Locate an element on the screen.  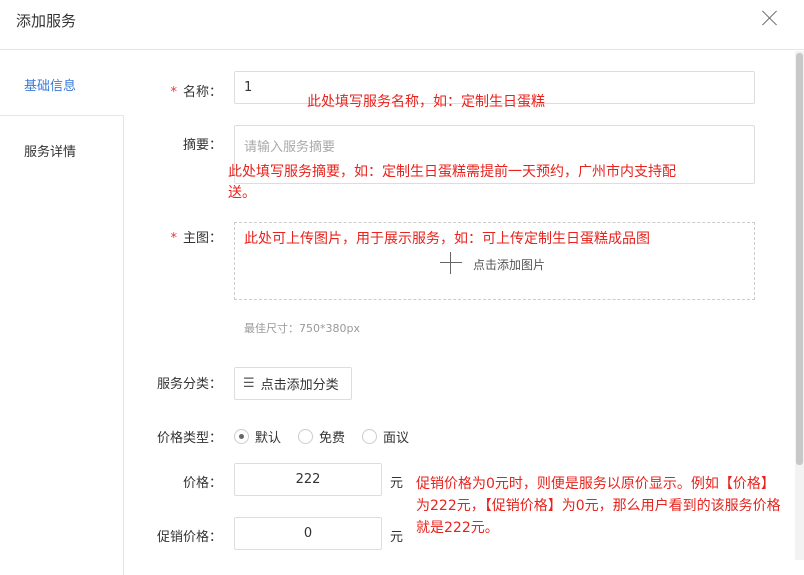
plus-icon is located at coordinates (451, 263).